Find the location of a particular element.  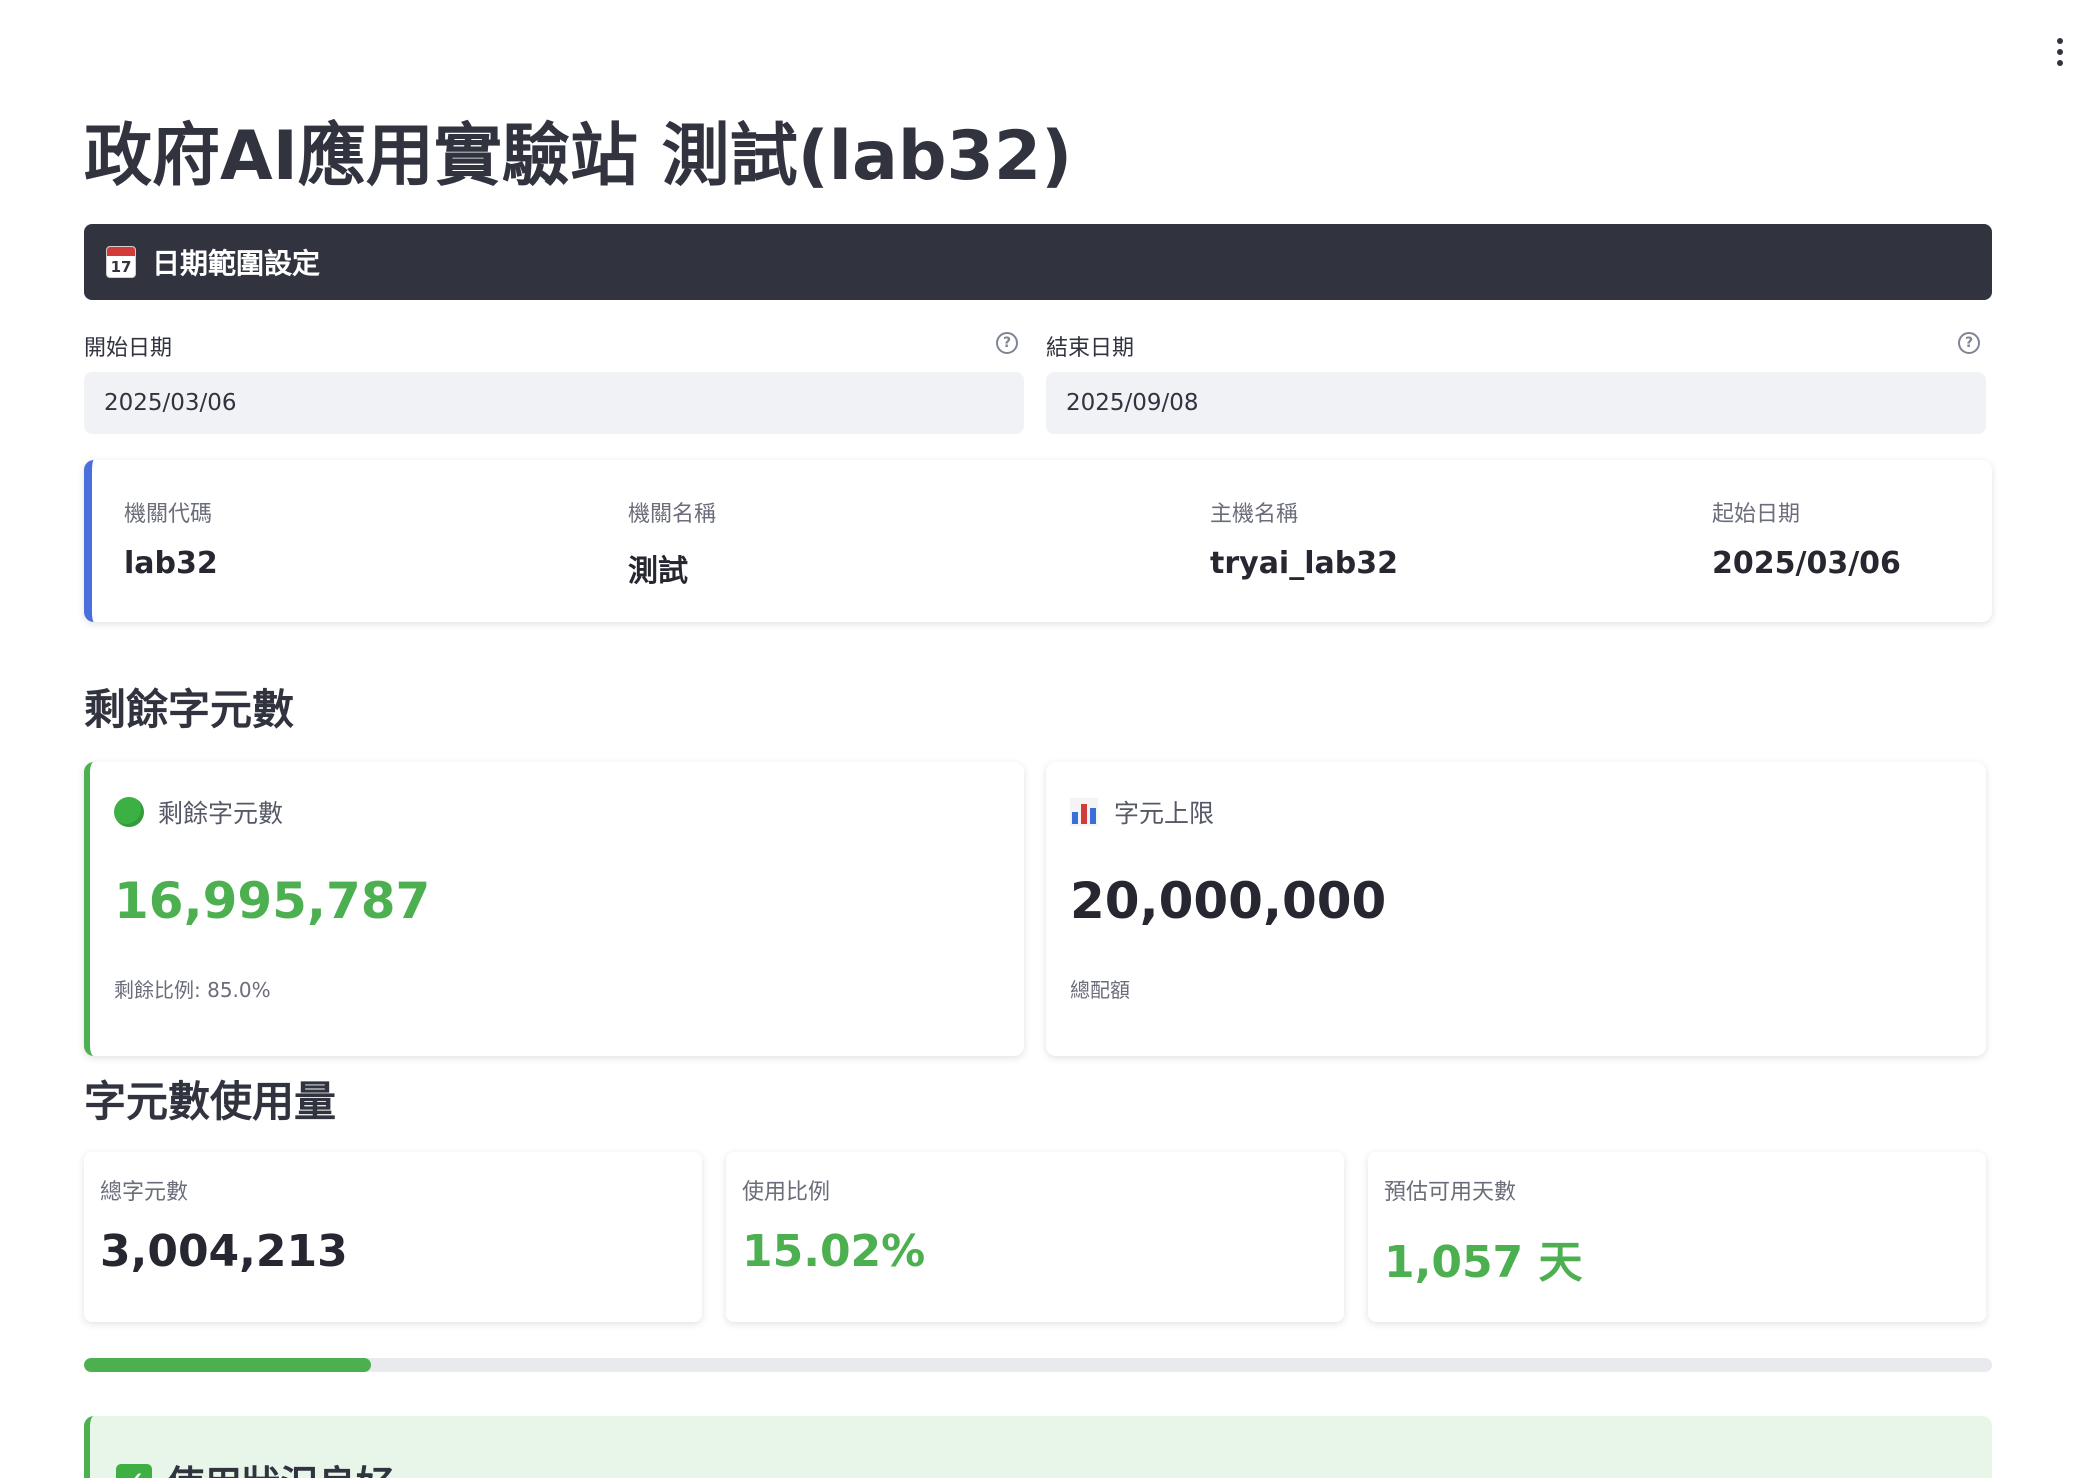

usage-ratio-value: 15.02% is located at coordinates (834, 1251).